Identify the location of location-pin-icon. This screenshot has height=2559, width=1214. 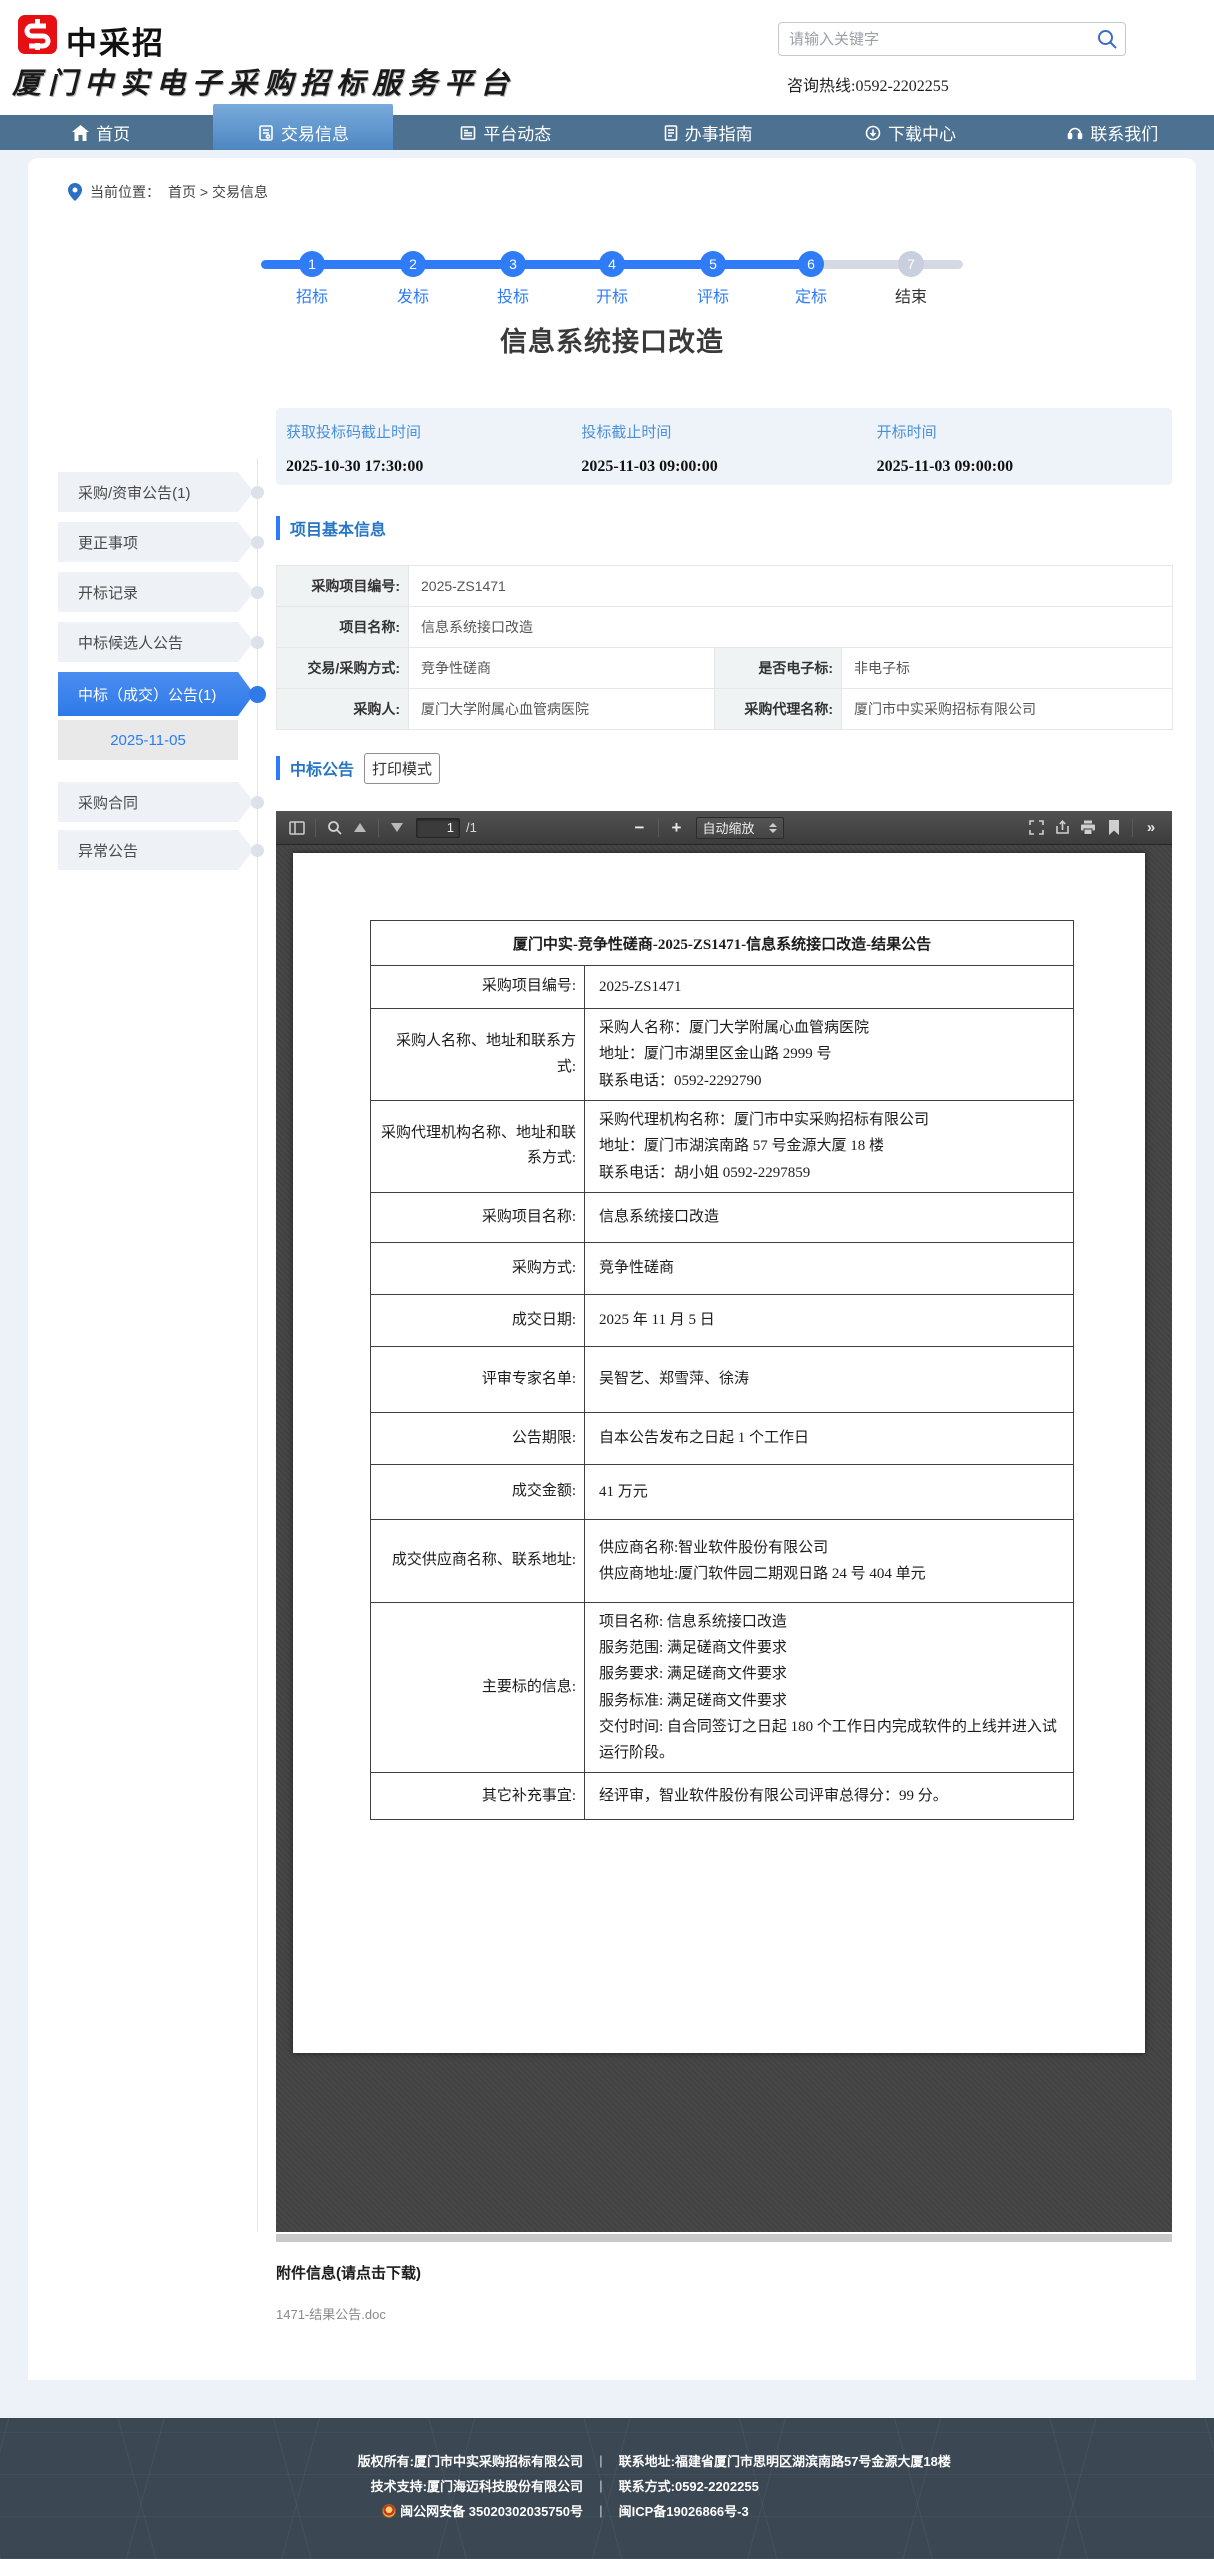
(75, 192).